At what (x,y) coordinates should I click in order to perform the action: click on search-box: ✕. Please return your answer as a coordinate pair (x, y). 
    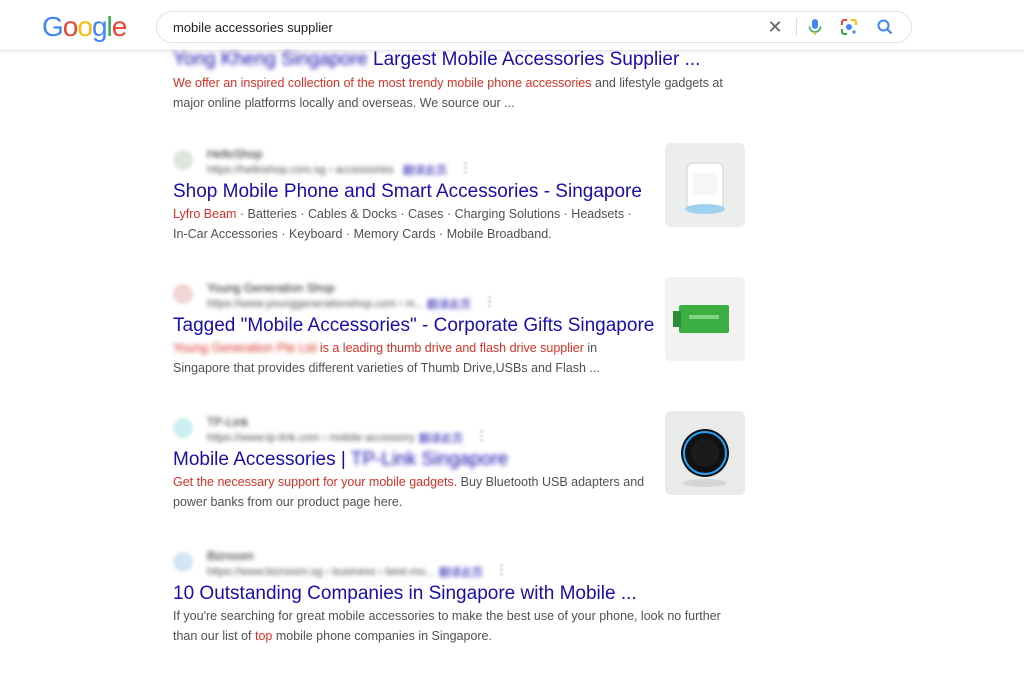
    Looking at the image, I should click on (534, 27).